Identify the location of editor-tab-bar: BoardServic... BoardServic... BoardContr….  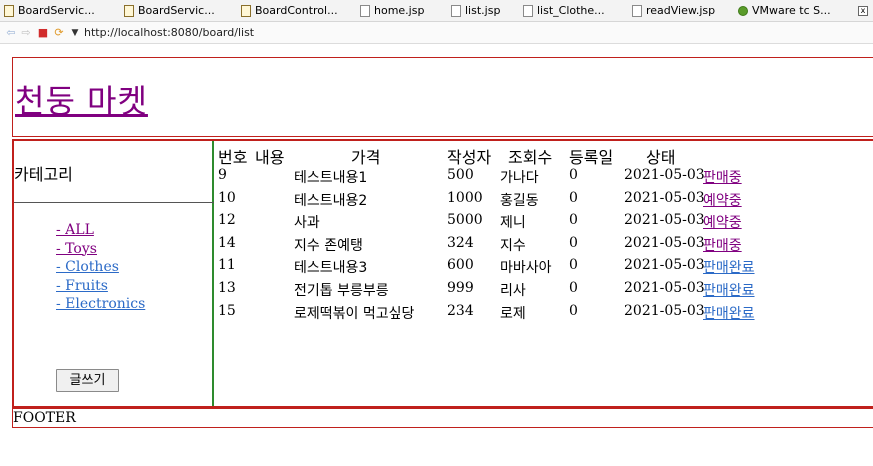
(436, 11).